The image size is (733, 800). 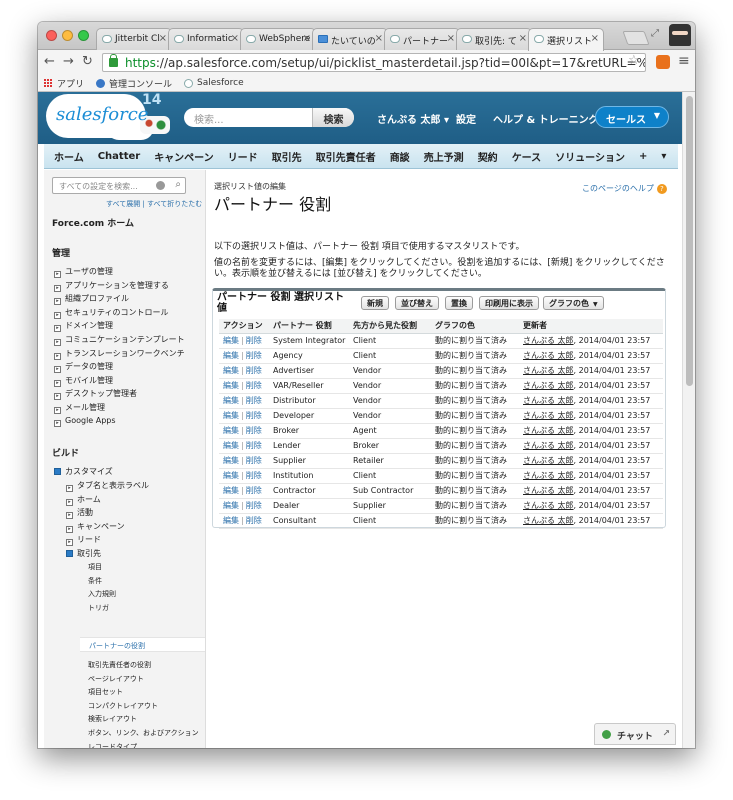 What do you see at coordinates (680, 35) in the screenshot?
I see `profile-avatar-icon` at bounding box center [680, 35].